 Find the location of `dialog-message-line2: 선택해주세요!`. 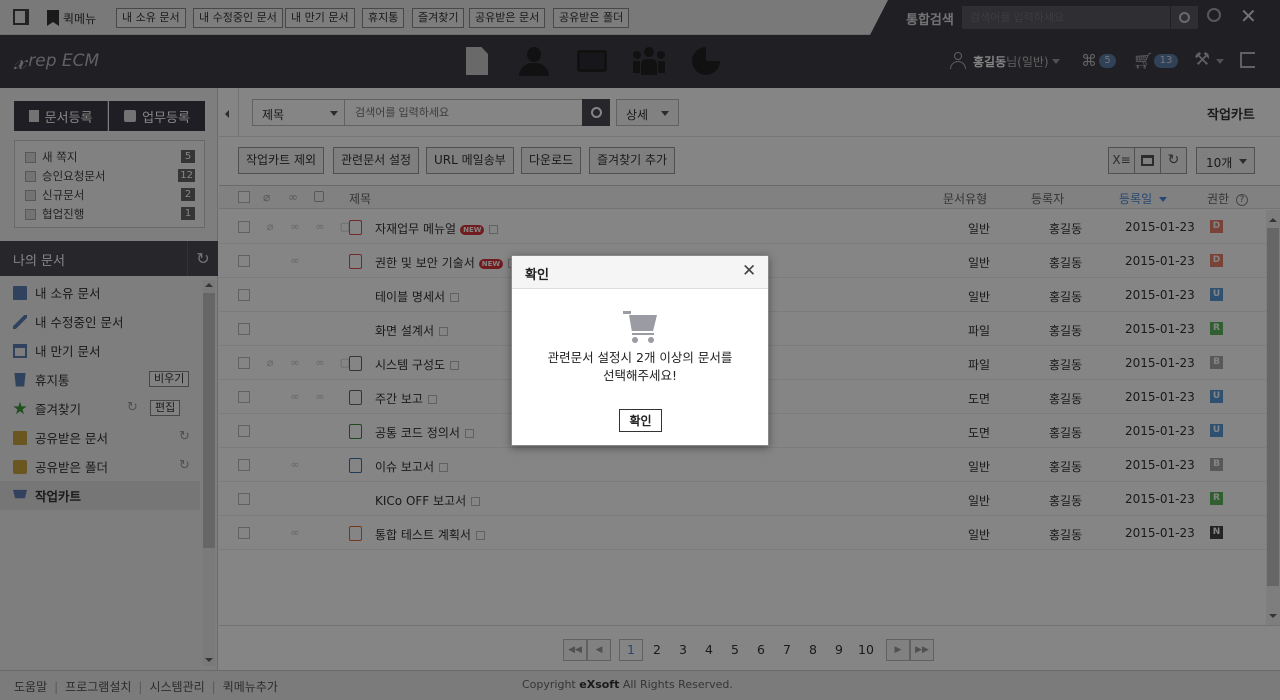

dialog-message-line2: 선택해주세요! is located at coordinates (639, 375).